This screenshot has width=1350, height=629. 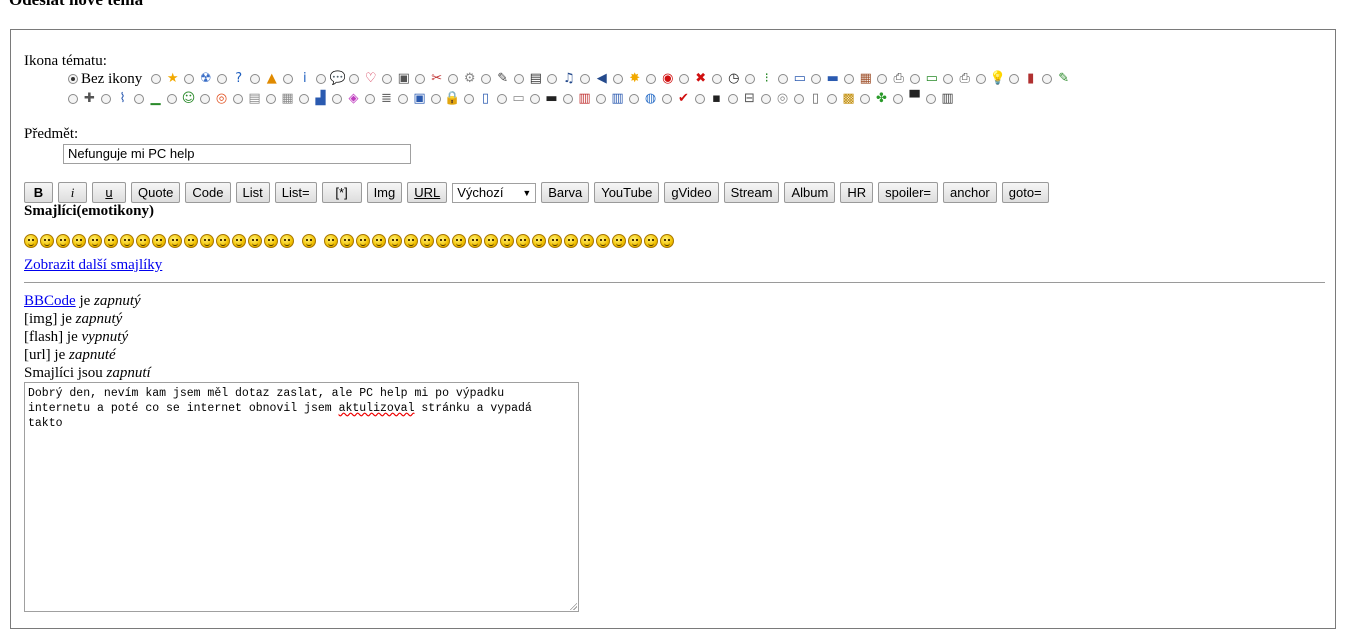 What do you see at coordinates (331, 79) in the screenshot?
I see `topic-icon-option: 💬` at bounding box center [331, 79].